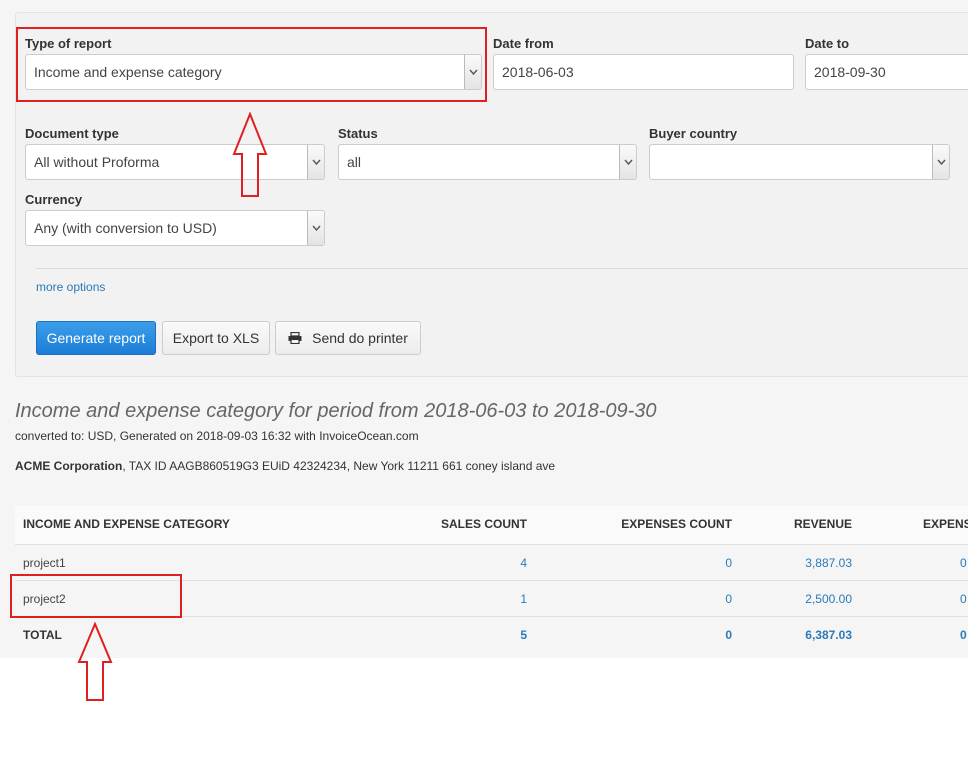 This screenshot has height=773, width=968. I want to click on category-cell: project1, so click(44, 563).